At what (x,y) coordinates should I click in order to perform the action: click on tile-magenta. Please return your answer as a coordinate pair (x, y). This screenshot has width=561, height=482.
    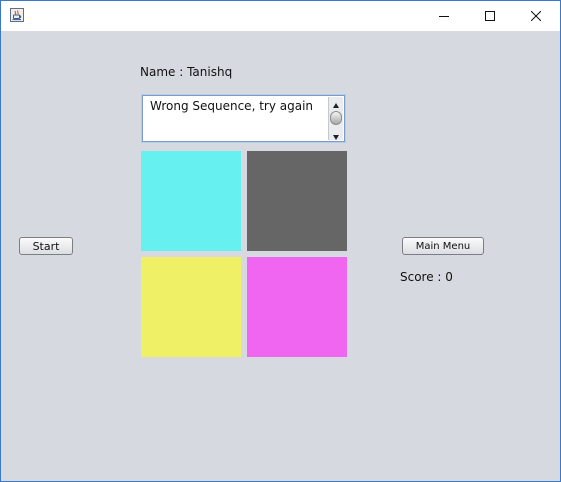
    Looking at the image, I should click on (297, 307).